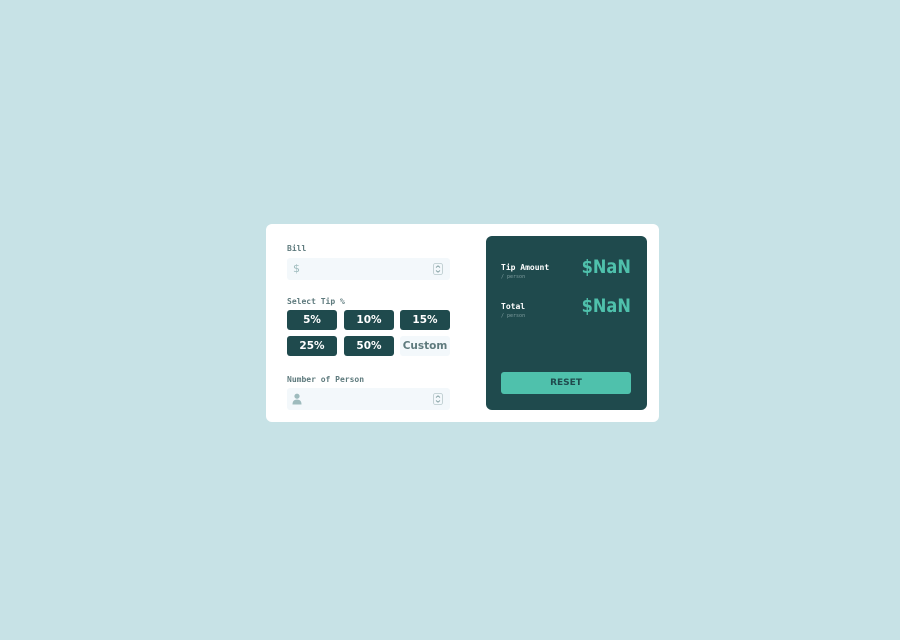 This screenshot has width=900, height=640. Describe the element at coordinates (296, 268) in the screenshot. I see `dollar-icon: $` at that location.